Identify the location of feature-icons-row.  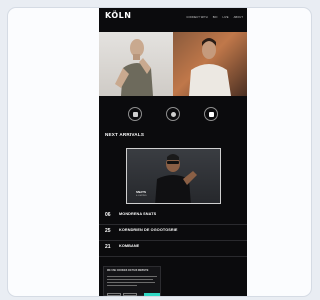
(173, 118).